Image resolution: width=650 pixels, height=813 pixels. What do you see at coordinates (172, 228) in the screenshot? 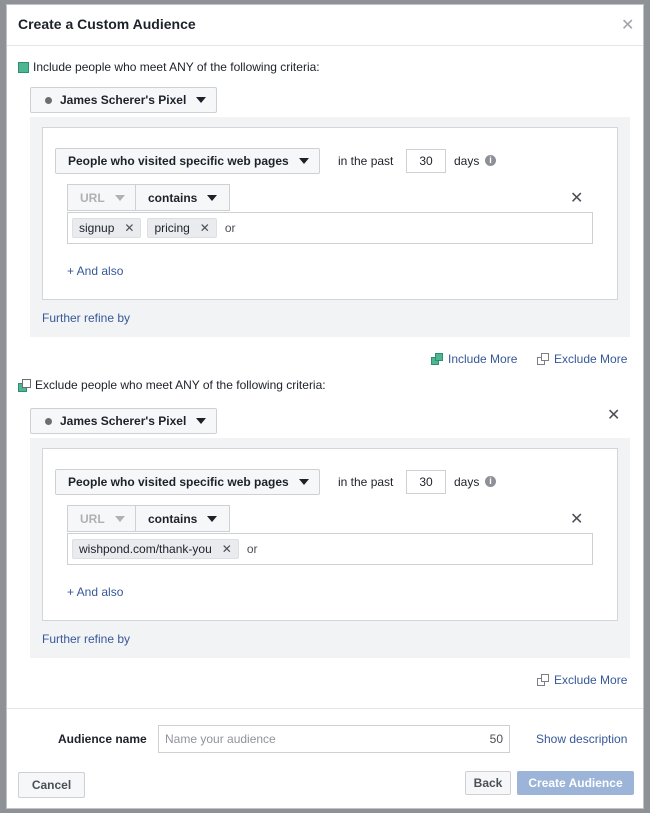
I see `url-token-label: pricing` at bounding box center [172, 228].